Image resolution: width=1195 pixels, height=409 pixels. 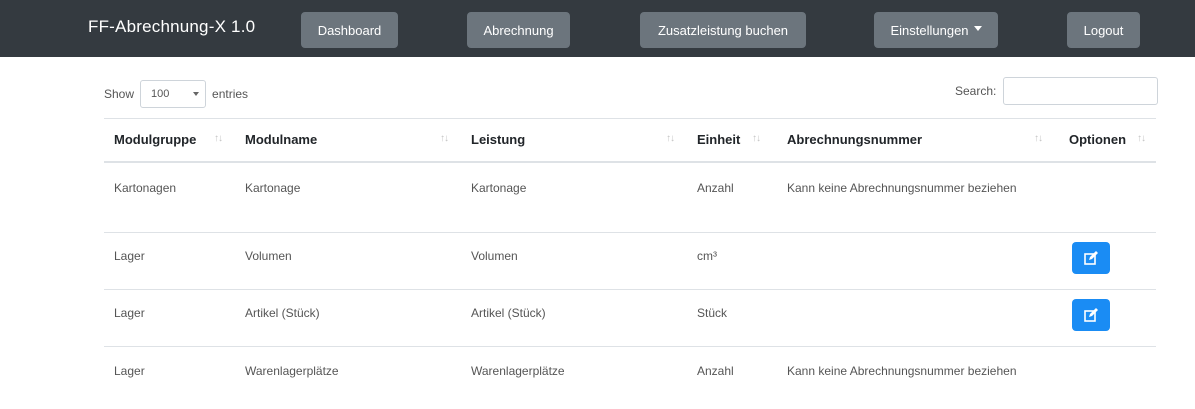 What do you see at coordinates (155, 139) in the screenshot?
I see `column-header-modulgruppe: Modulgruppe` at bounding box center [155, 139].